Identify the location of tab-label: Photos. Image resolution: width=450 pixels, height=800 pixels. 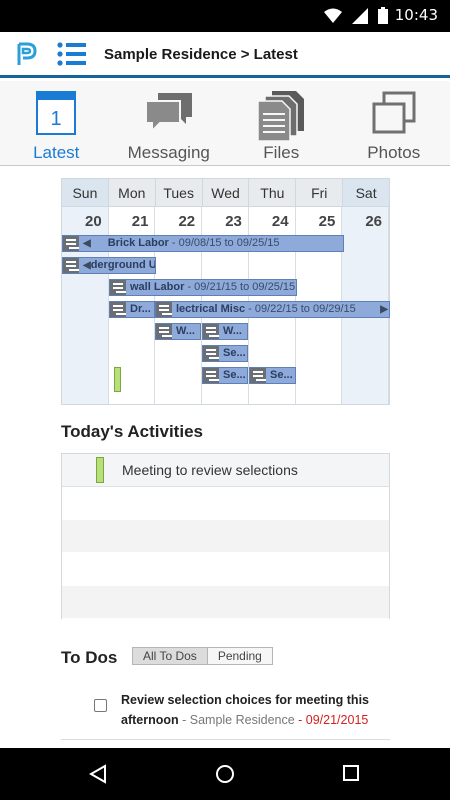
(394, 152).